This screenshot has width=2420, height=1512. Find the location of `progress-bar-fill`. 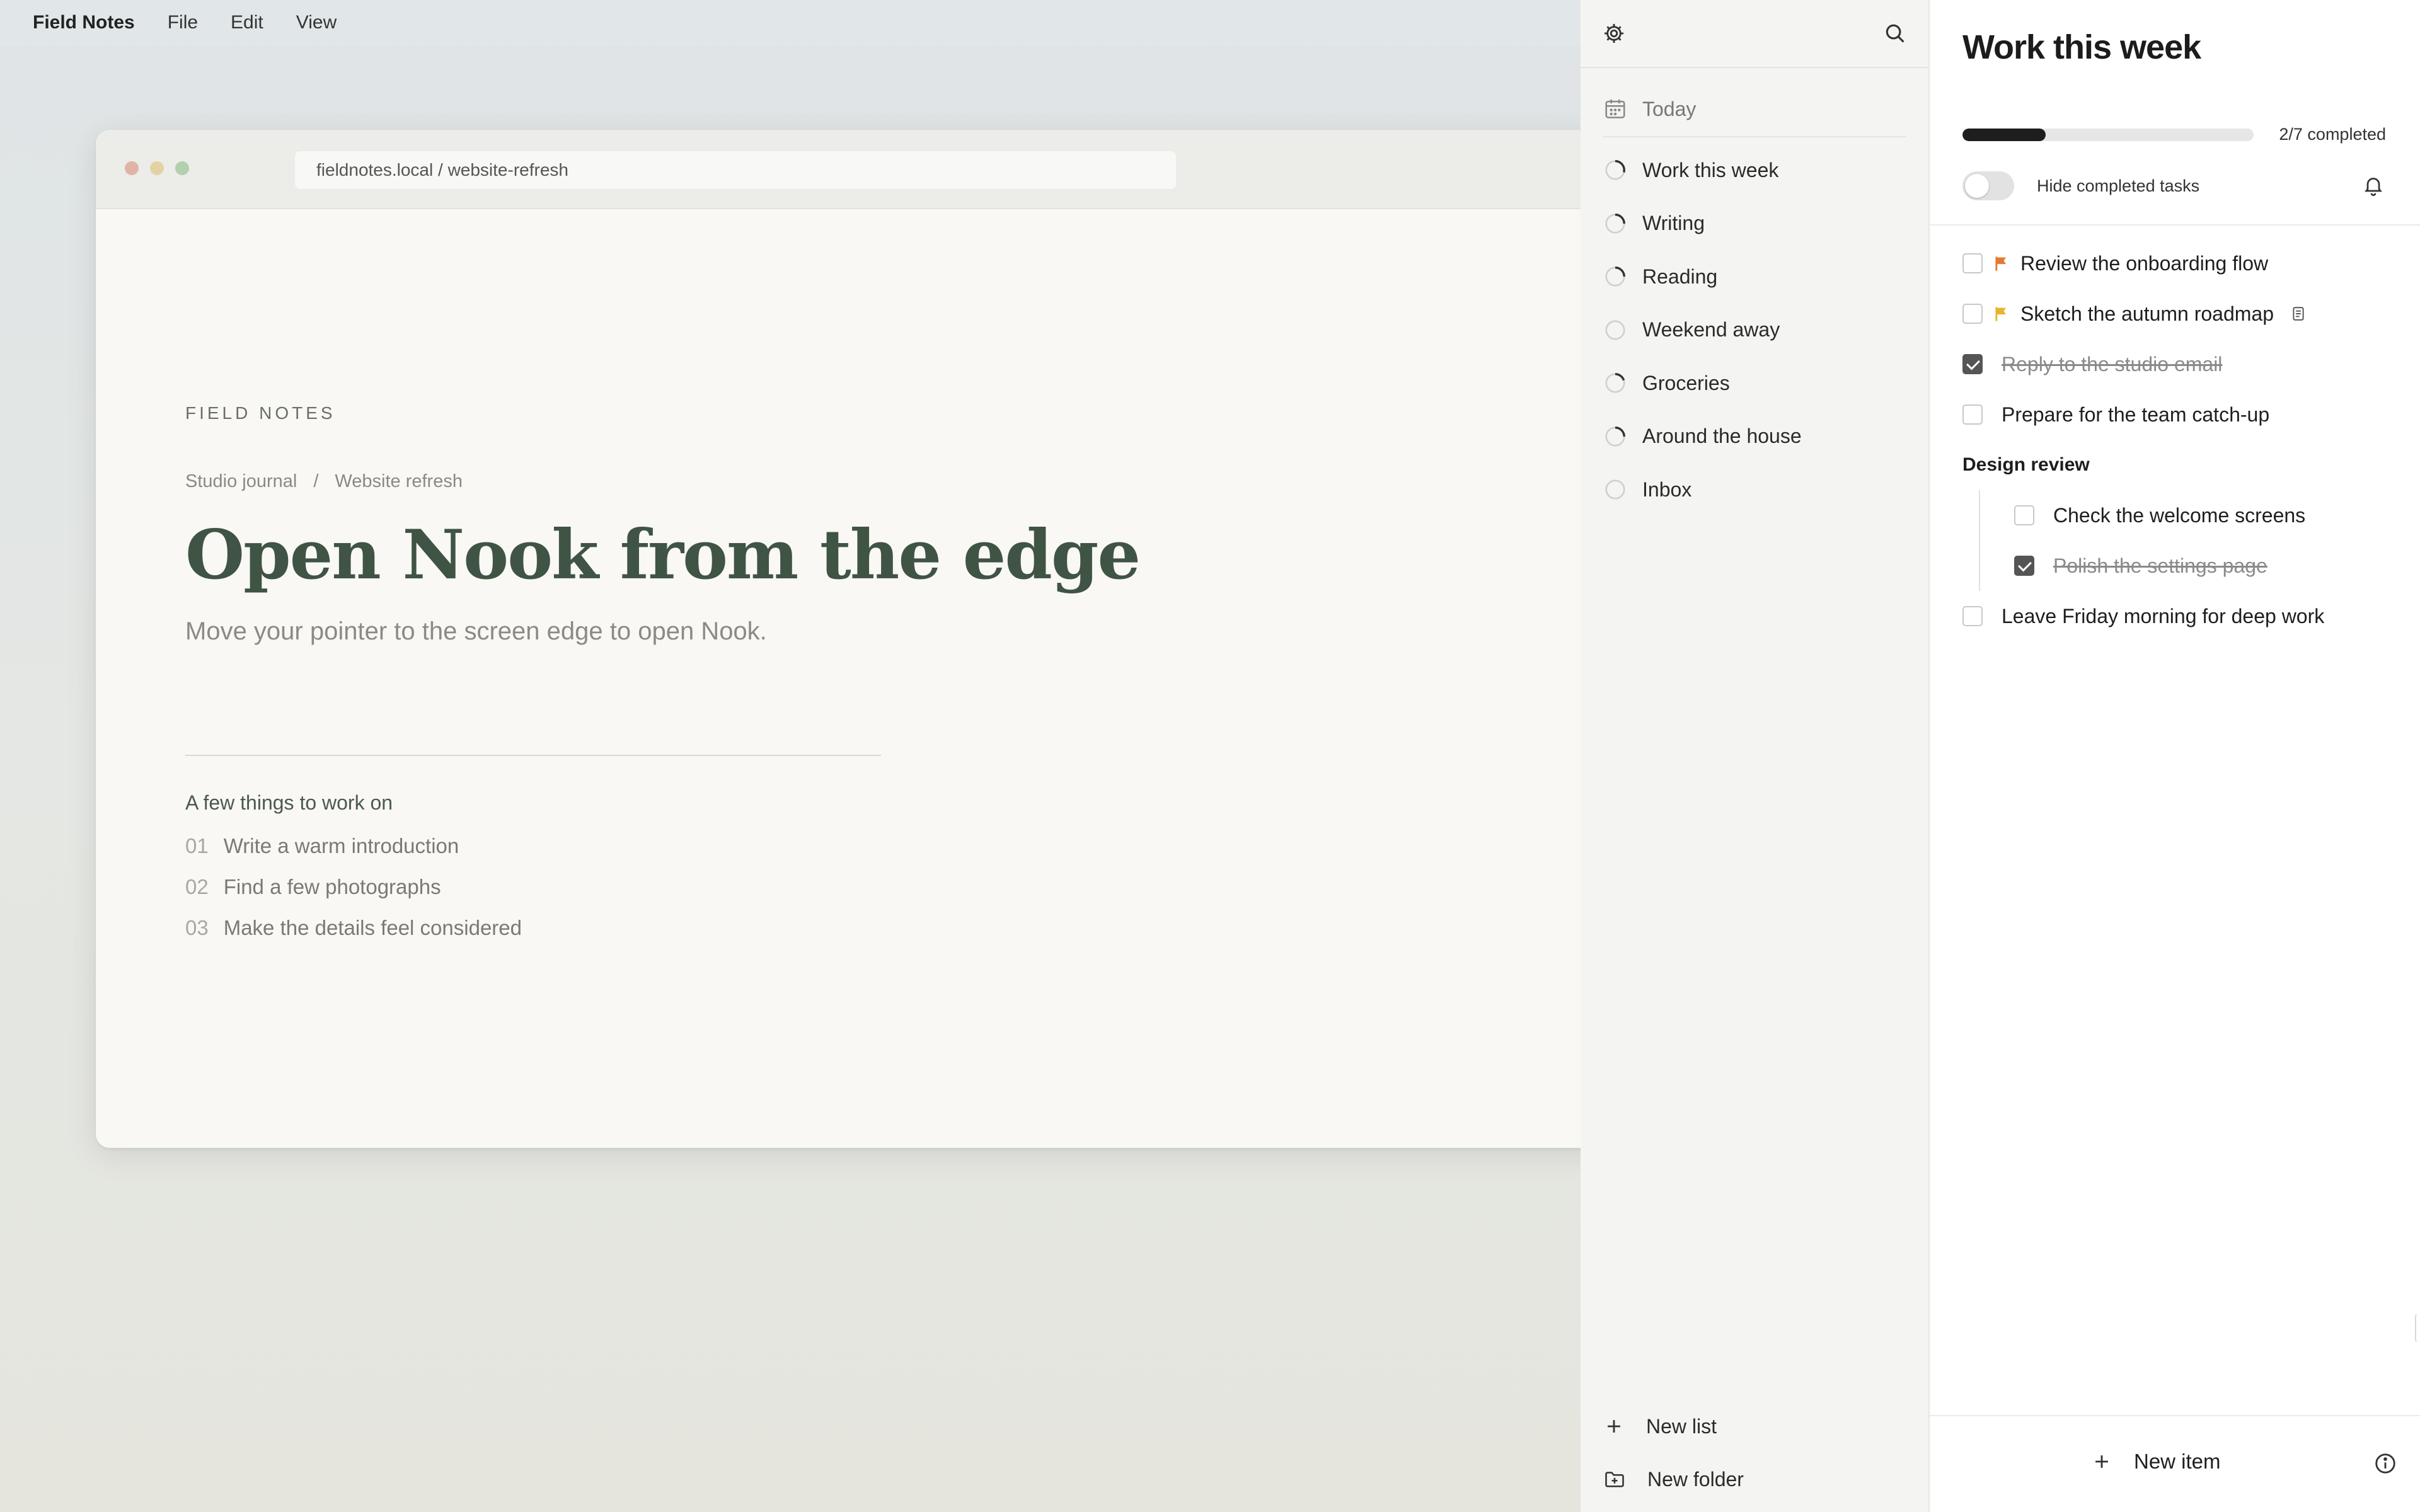

progress-bar-fill is located at coordinates (2004, 135).